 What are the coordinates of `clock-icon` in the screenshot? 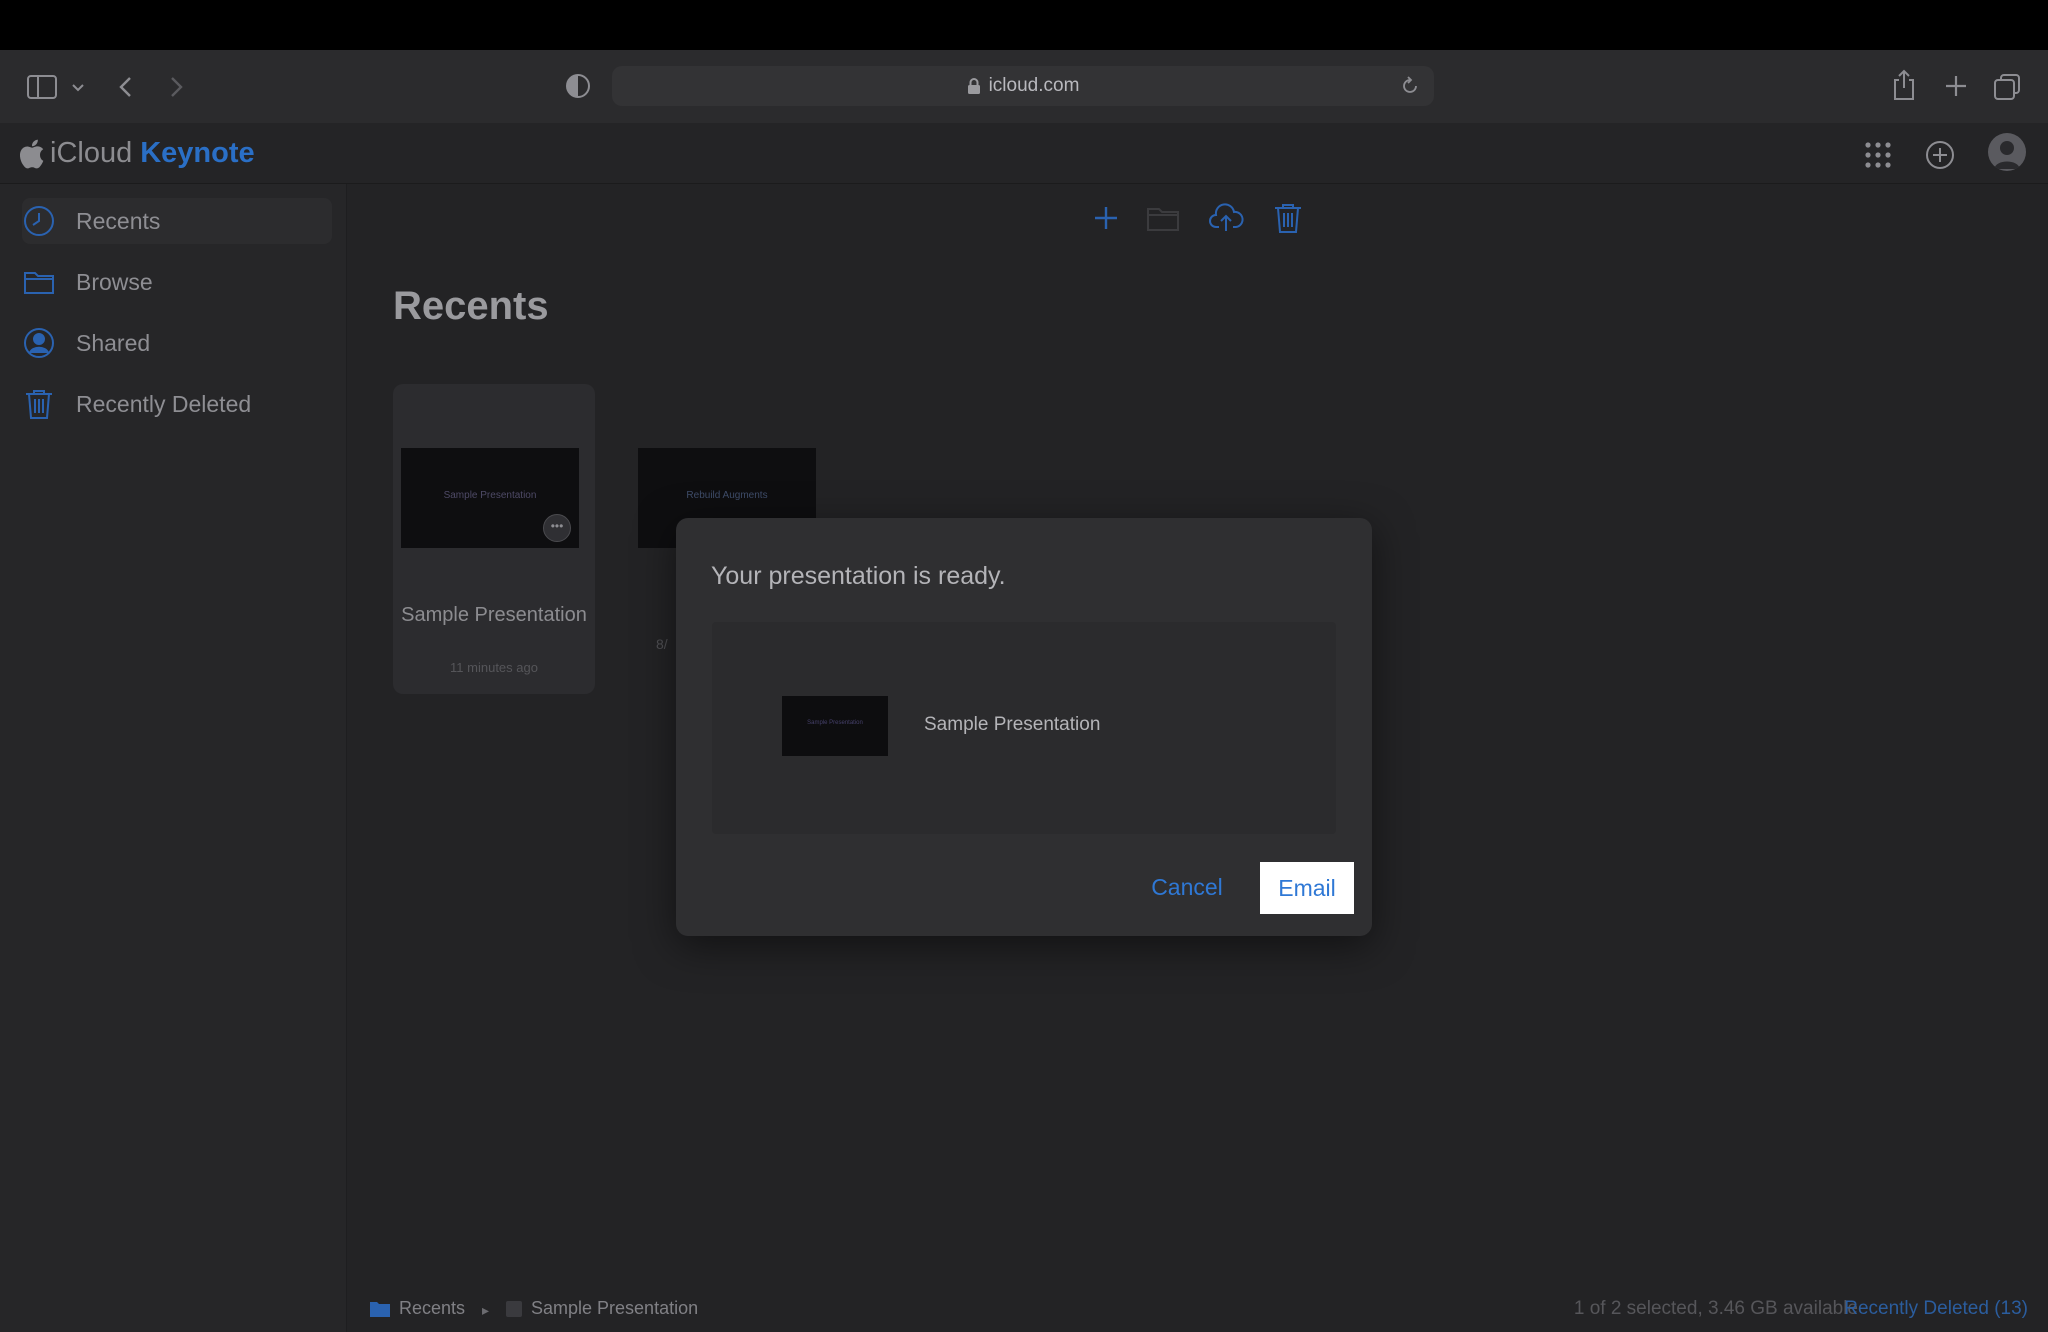 It's located at (39, 221).